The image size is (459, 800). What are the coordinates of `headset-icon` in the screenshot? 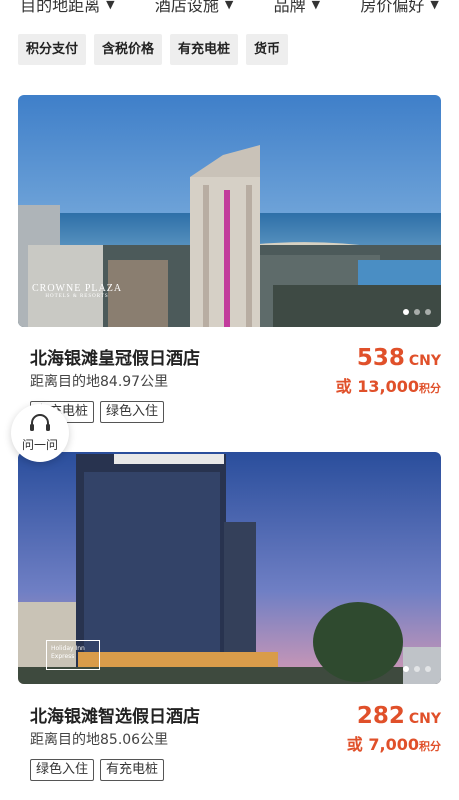 It's located at (40, 422).